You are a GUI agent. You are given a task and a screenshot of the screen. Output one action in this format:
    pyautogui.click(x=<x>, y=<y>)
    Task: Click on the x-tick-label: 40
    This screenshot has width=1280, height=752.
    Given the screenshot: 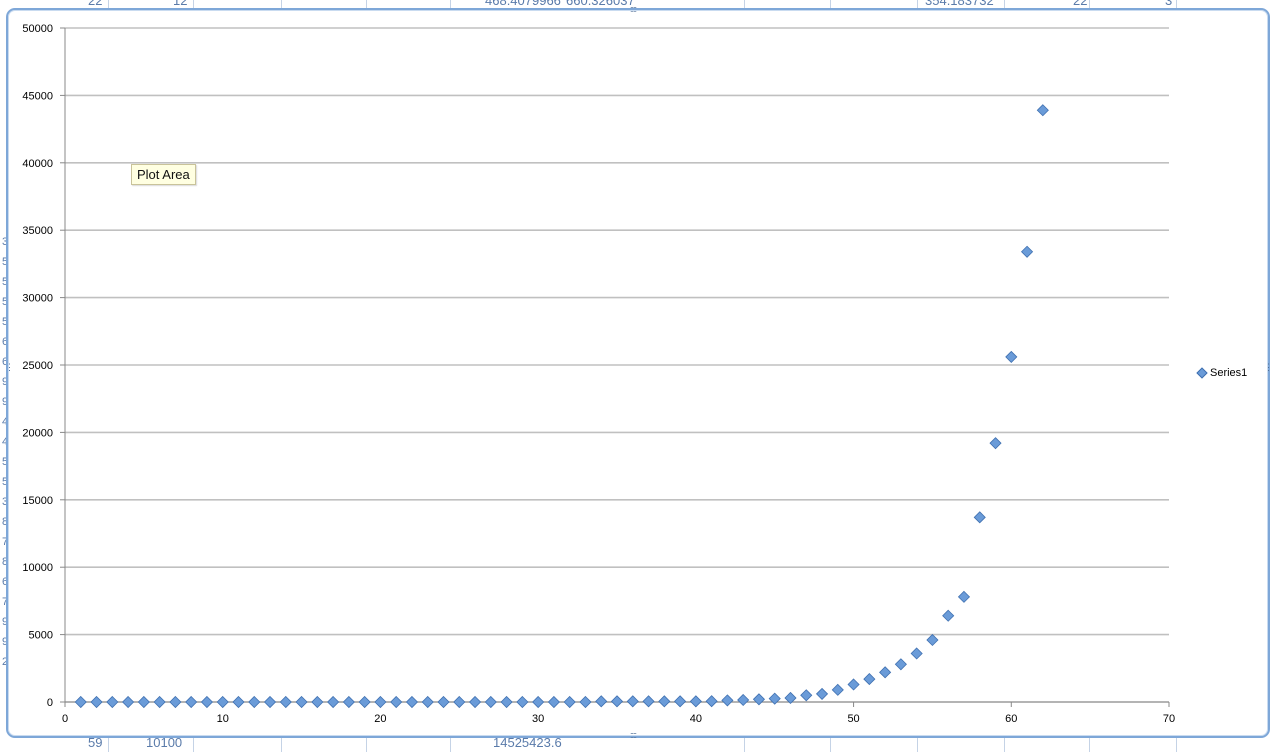 What is the action you would take?
    pyautogui.click(x=696, y=719)
    